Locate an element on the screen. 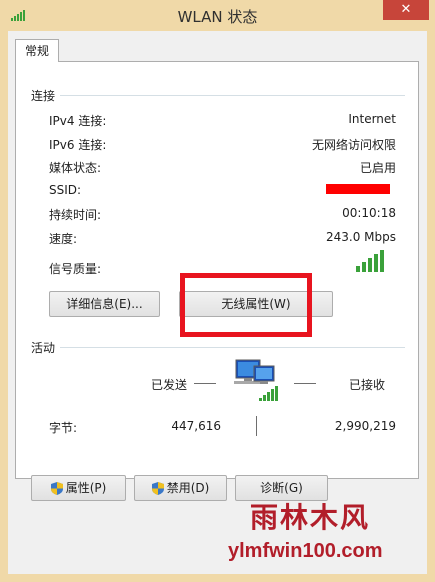  received-label: 已接收 is located at coordinates (367, 385).